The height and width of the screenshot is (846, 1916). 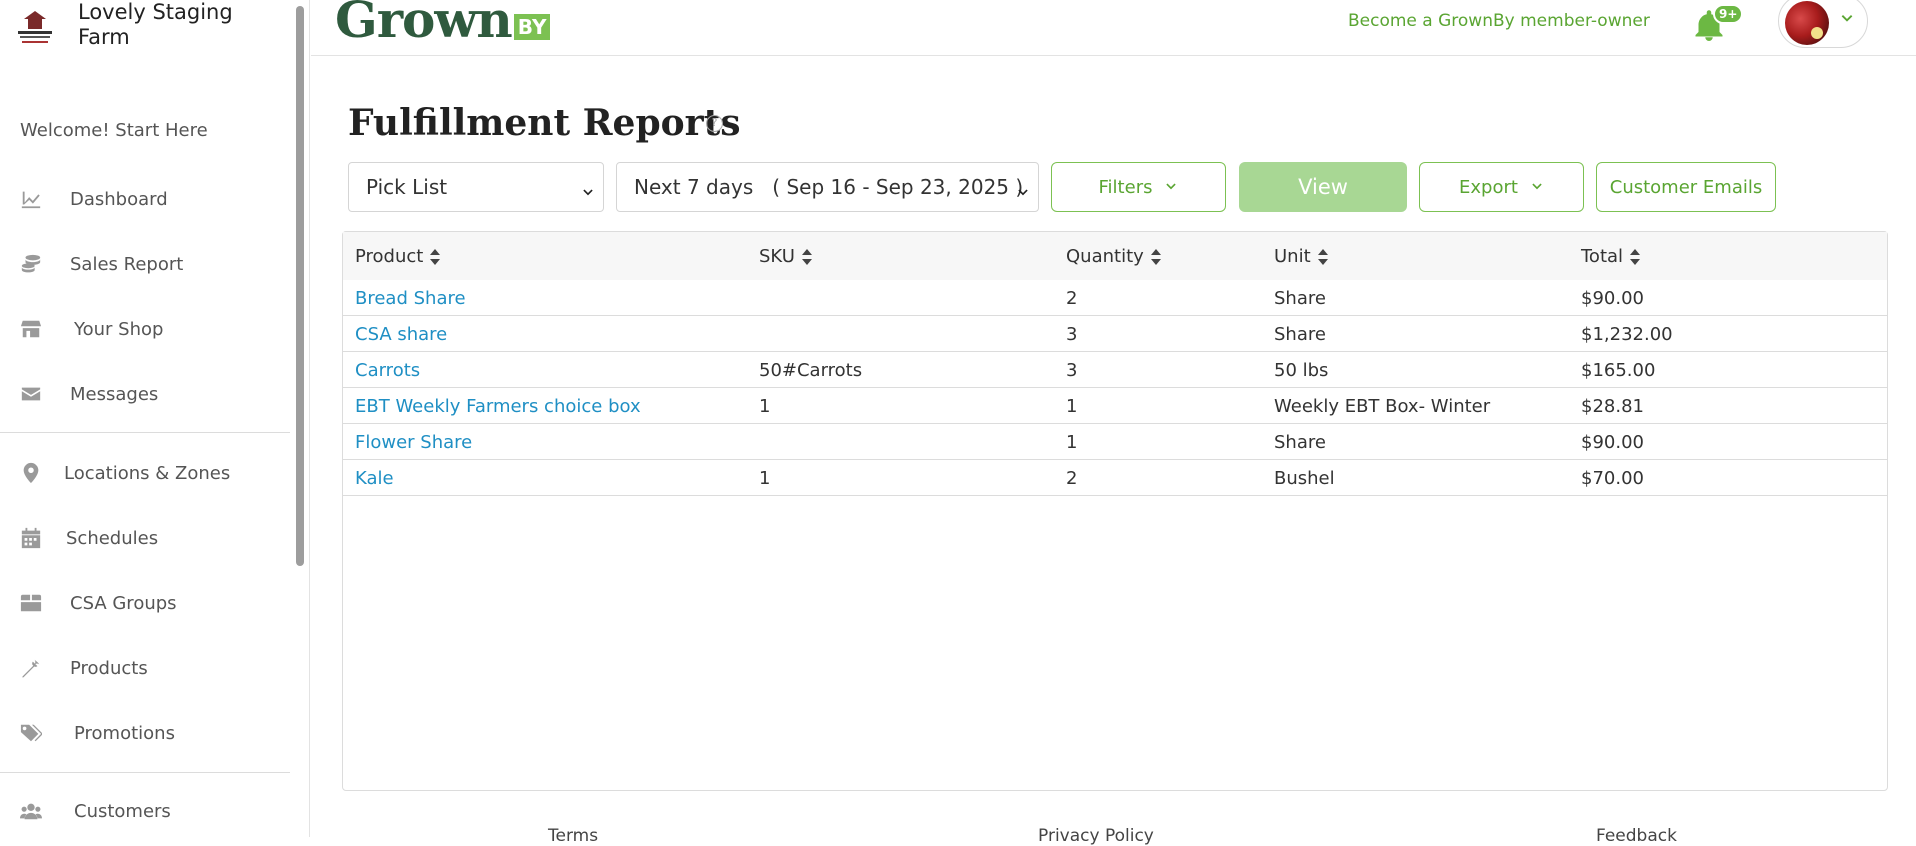 I want to click on total-cell: $90.00, so click(x=1612, y=298).